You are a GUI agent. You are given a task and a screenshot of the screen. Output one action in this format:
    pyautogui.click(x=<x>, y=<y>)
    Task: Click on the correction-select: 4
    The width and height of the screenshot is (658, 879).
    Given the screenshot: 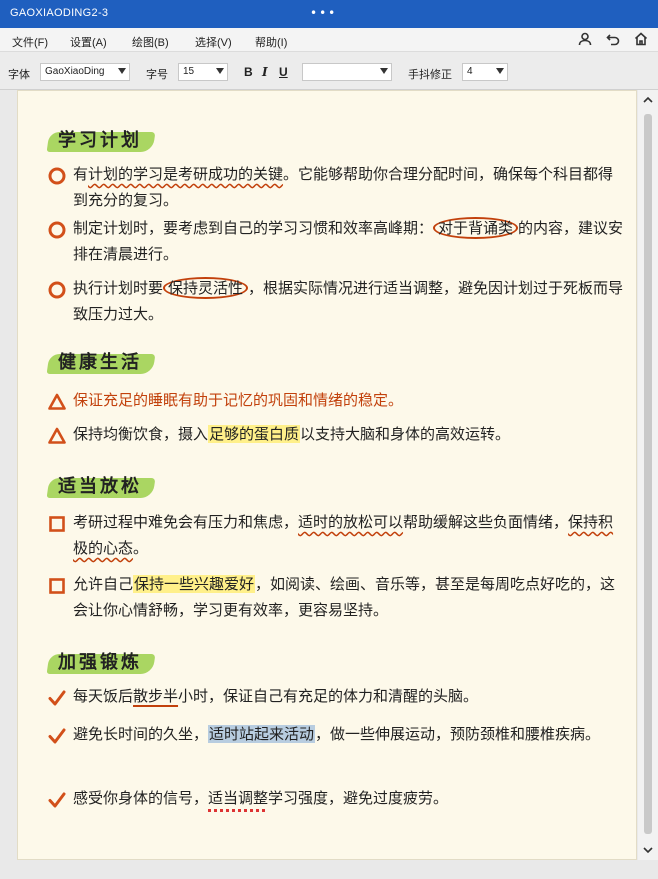 What is the action you would take?
    pyautogui.click(x=485, y=72)
    